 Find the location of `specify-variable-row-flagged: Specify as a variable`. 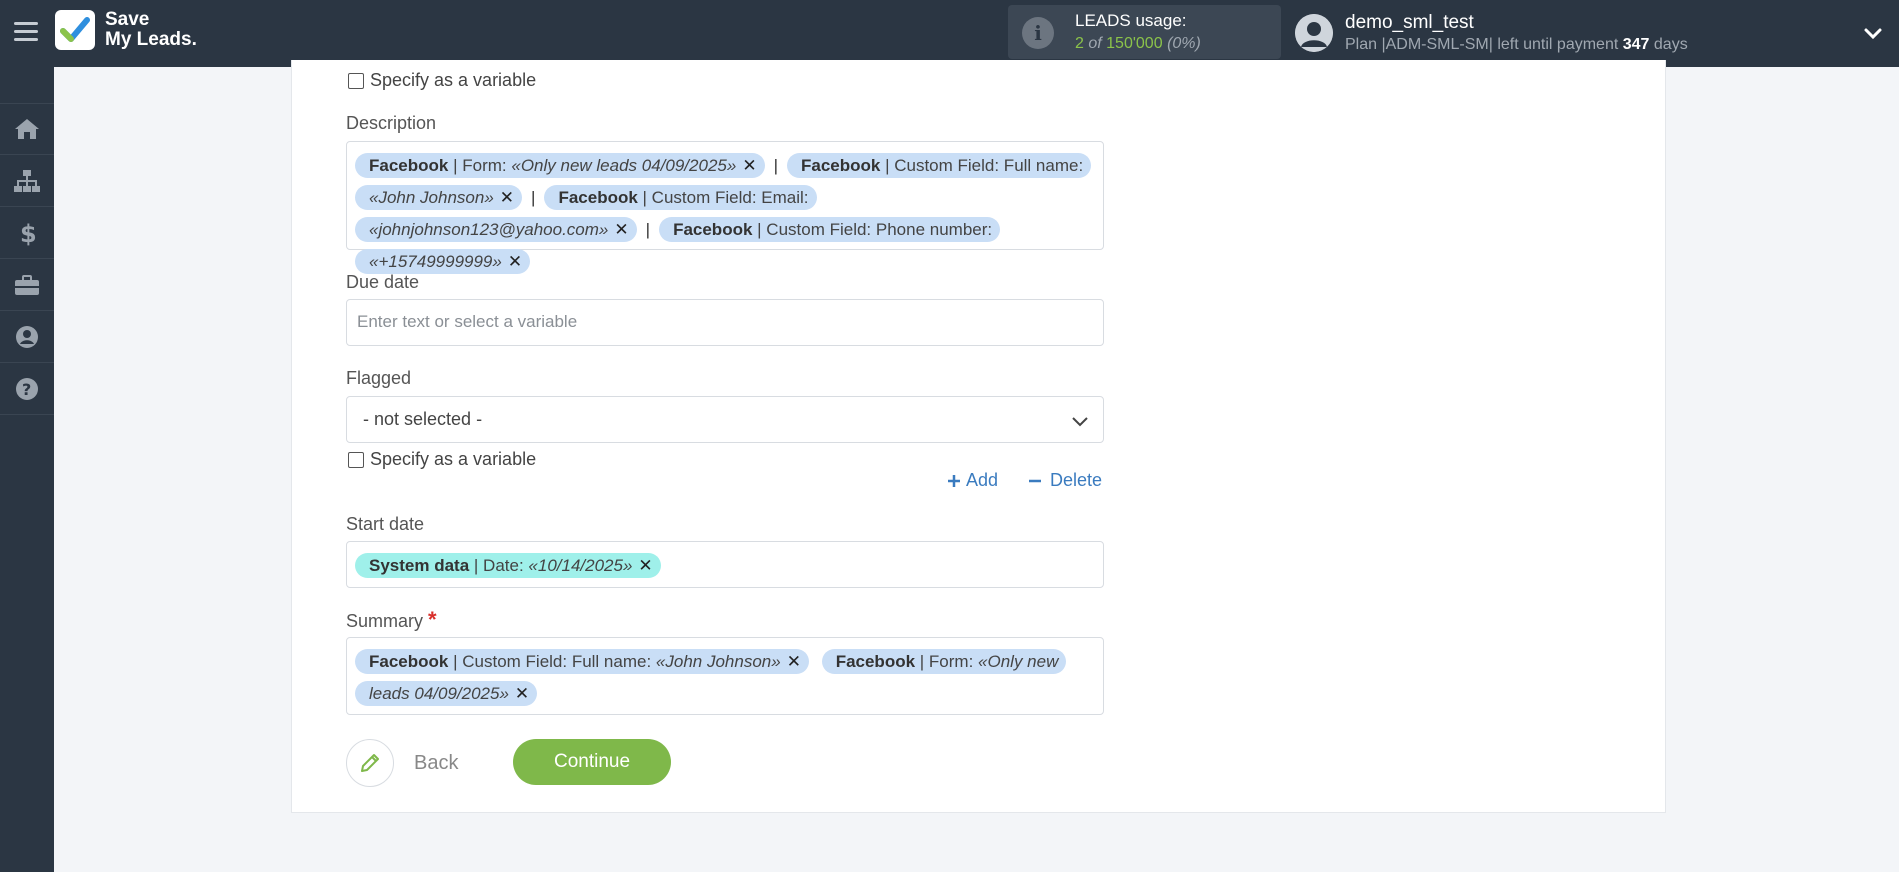

specify-variable-row-flagged: Specify as a variable is located at coordinates (442, 459).